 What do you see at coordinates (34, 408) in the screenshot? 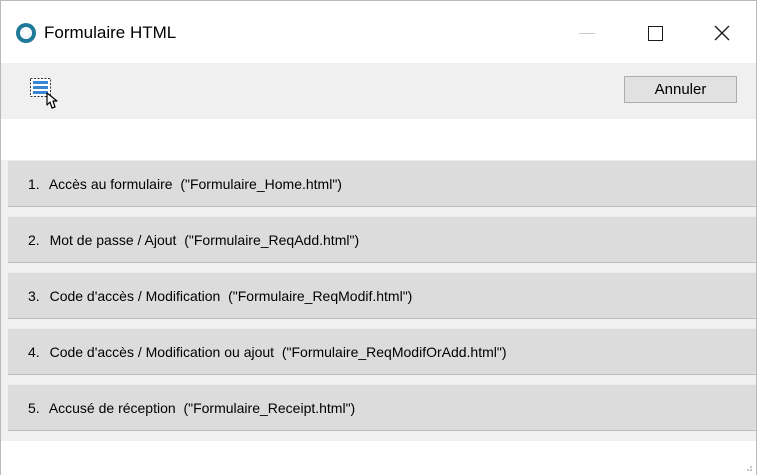
I see `menu-item-number: 5.` at bounding box center [34, 408].